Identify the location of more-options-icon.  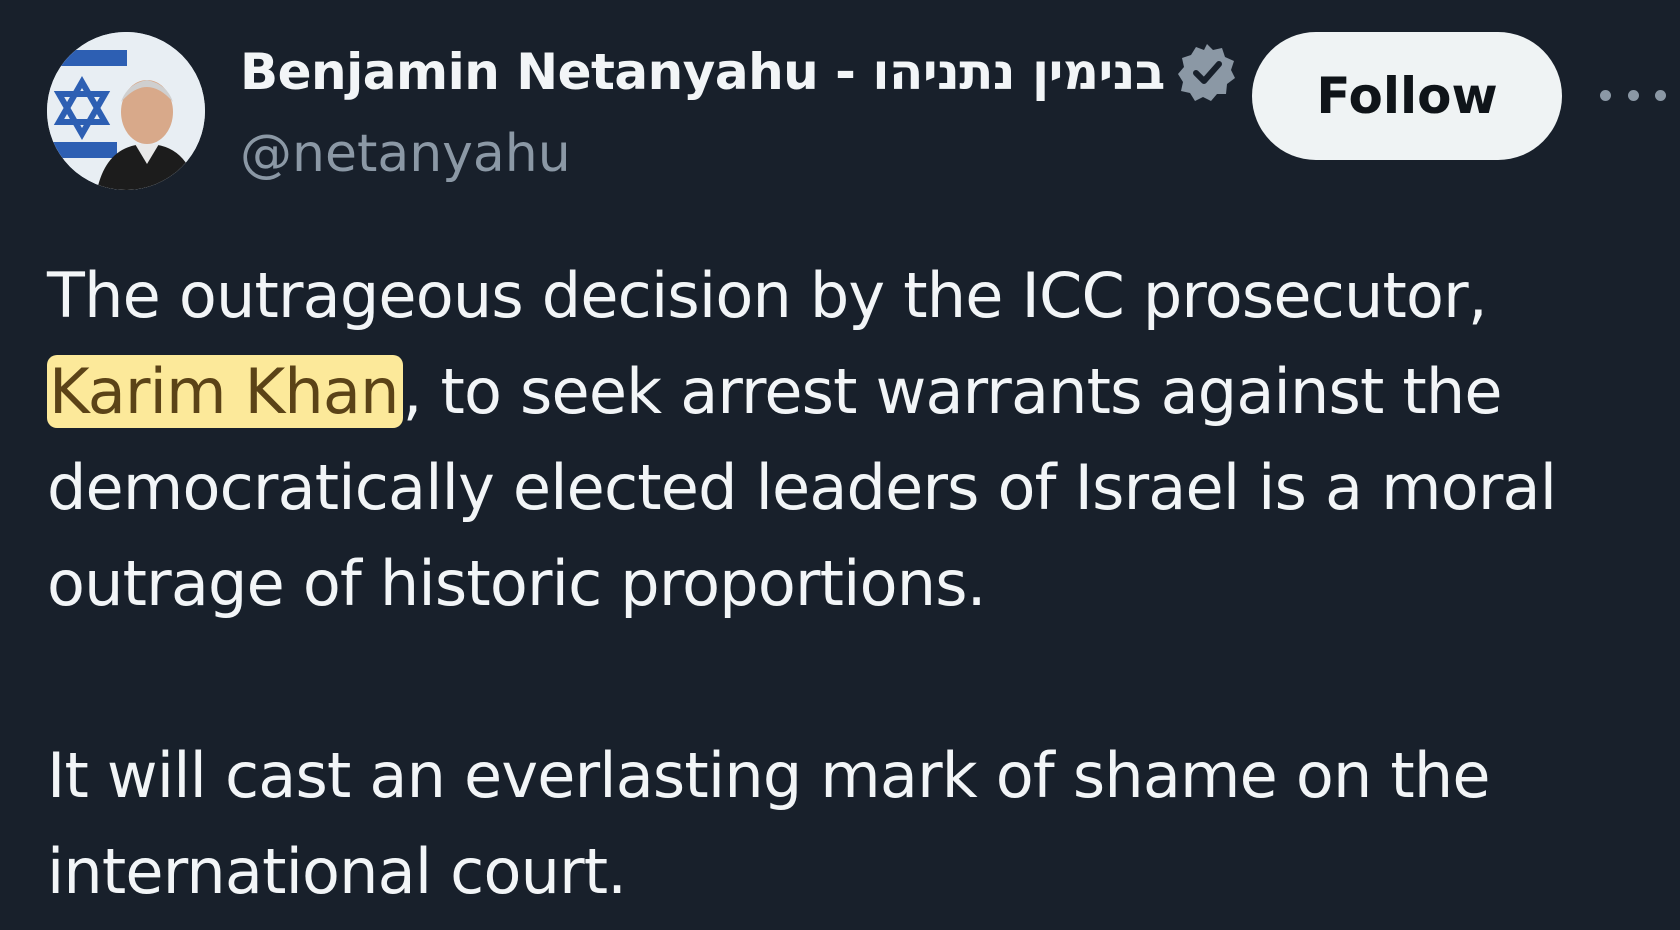
(1633, 95).